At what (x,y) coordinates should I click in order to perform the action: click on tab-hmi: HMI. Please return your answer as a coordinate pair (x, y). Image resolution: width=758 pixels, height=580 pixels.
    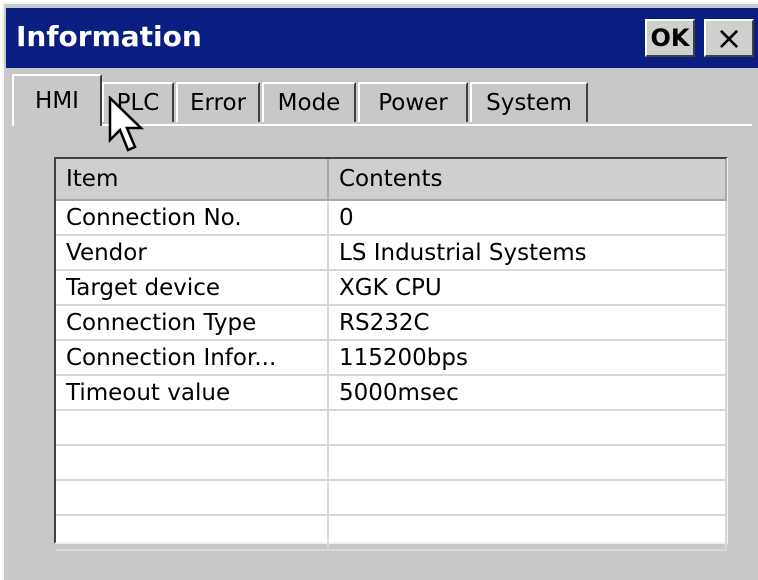
    Looking at the image, I should click on (57, 100).